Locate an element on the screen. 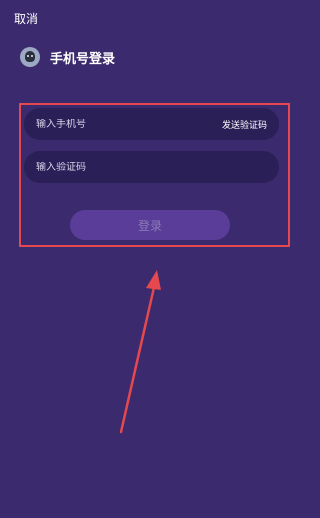 The image size is (320, 518). phone-field: 发送验证码 is located at coordinates (151, 124).